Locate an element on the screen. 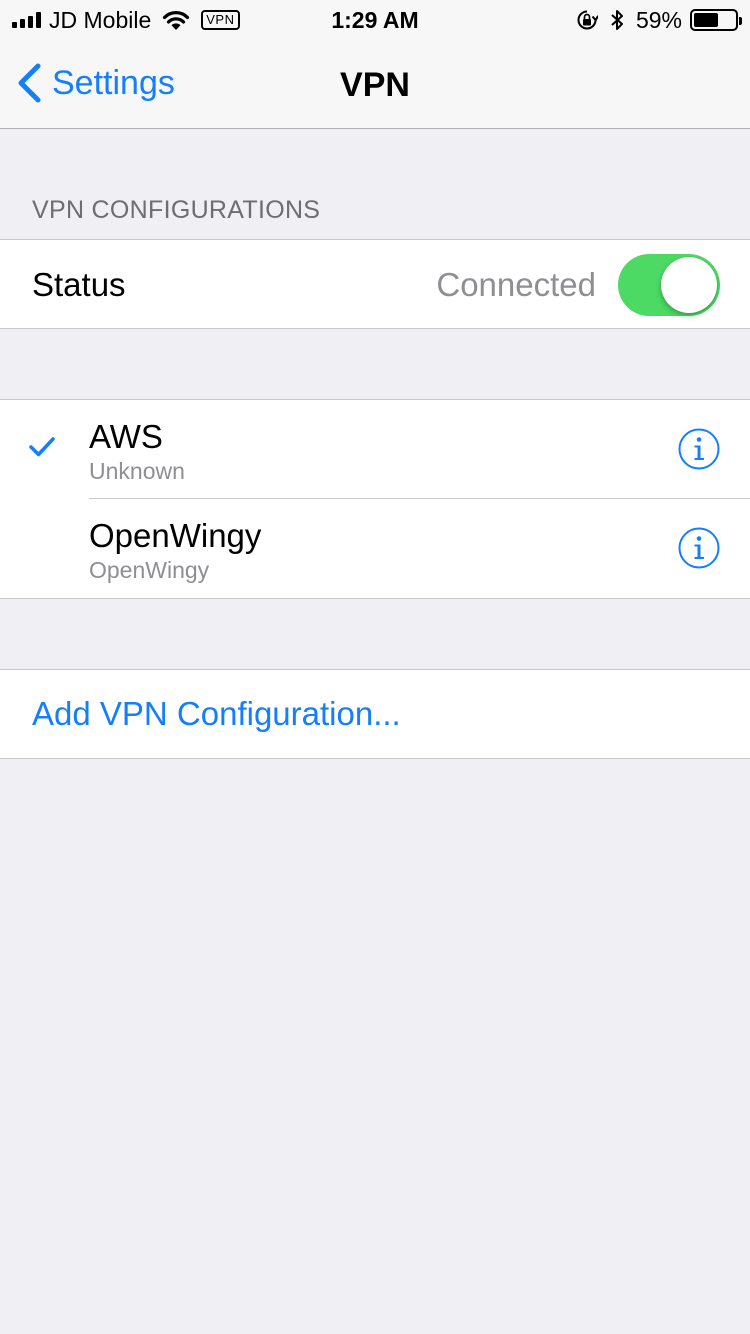 The height and width of the screenshot is (1334, 750). vpn-config-list: AWS Unknown OpenWingy OpenWingy is located at coordinates (375, 499).